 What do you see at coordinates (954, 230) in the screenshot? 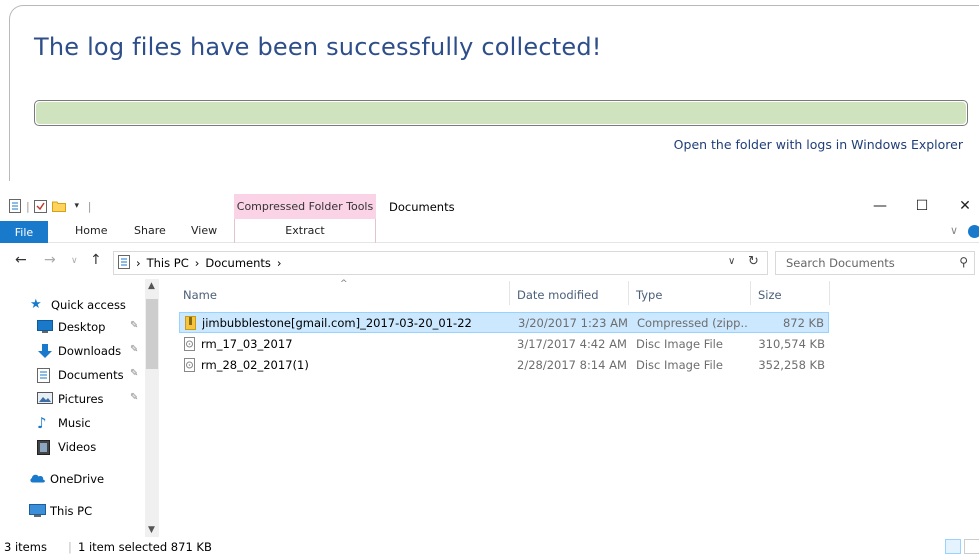
I see `expand-ribbon-icon: ∨` at bounding box center [954, 230].